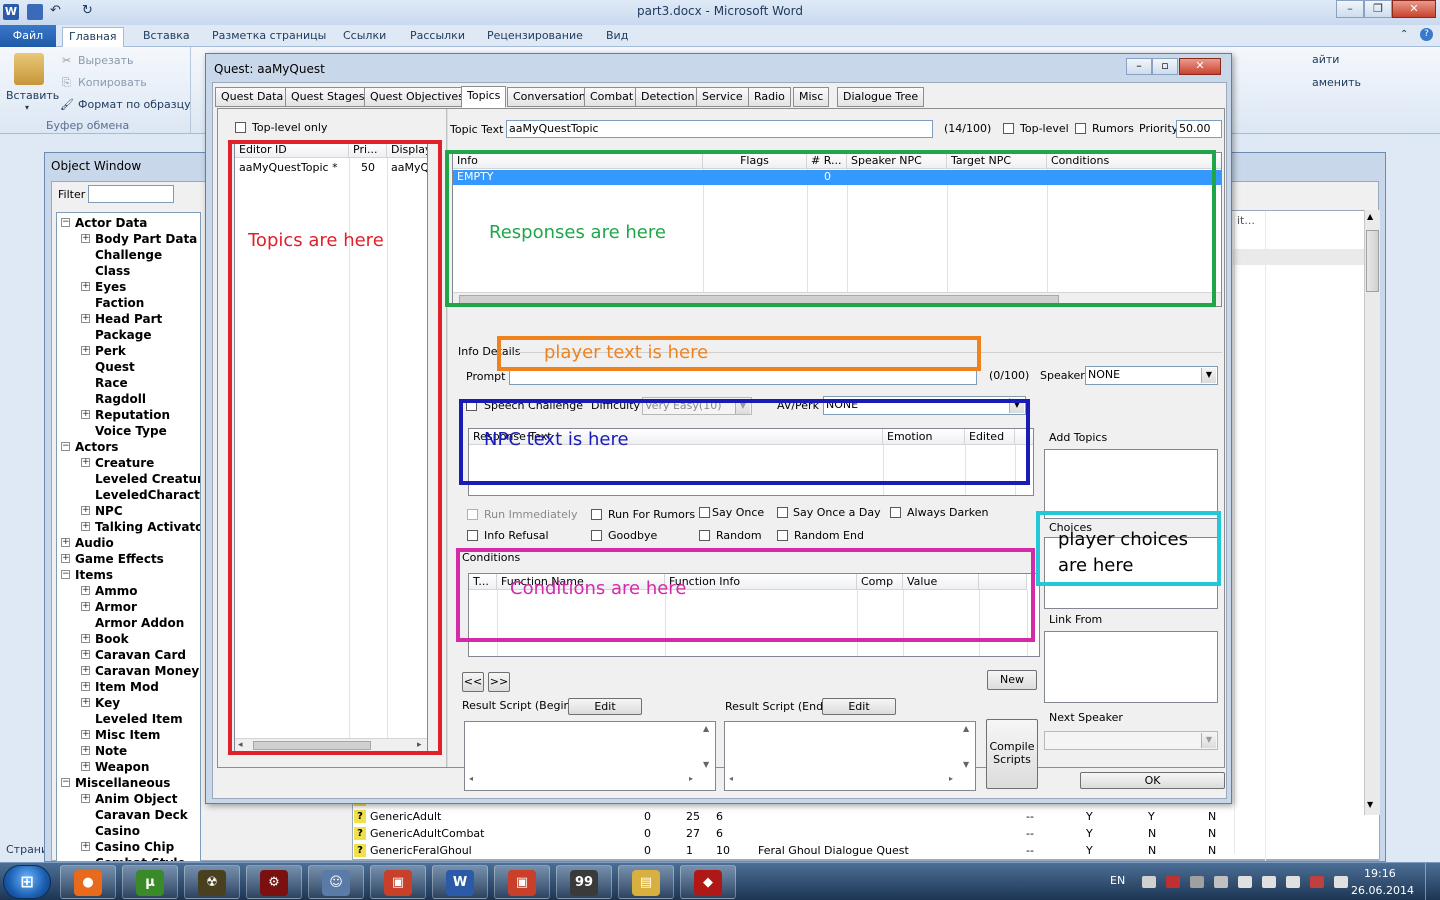 The width and height of the screenshot is (1440, 900). I want to click on object-list-row: ? GenericAdult 0 25 6 -- Y Y N, so click(792, 816).